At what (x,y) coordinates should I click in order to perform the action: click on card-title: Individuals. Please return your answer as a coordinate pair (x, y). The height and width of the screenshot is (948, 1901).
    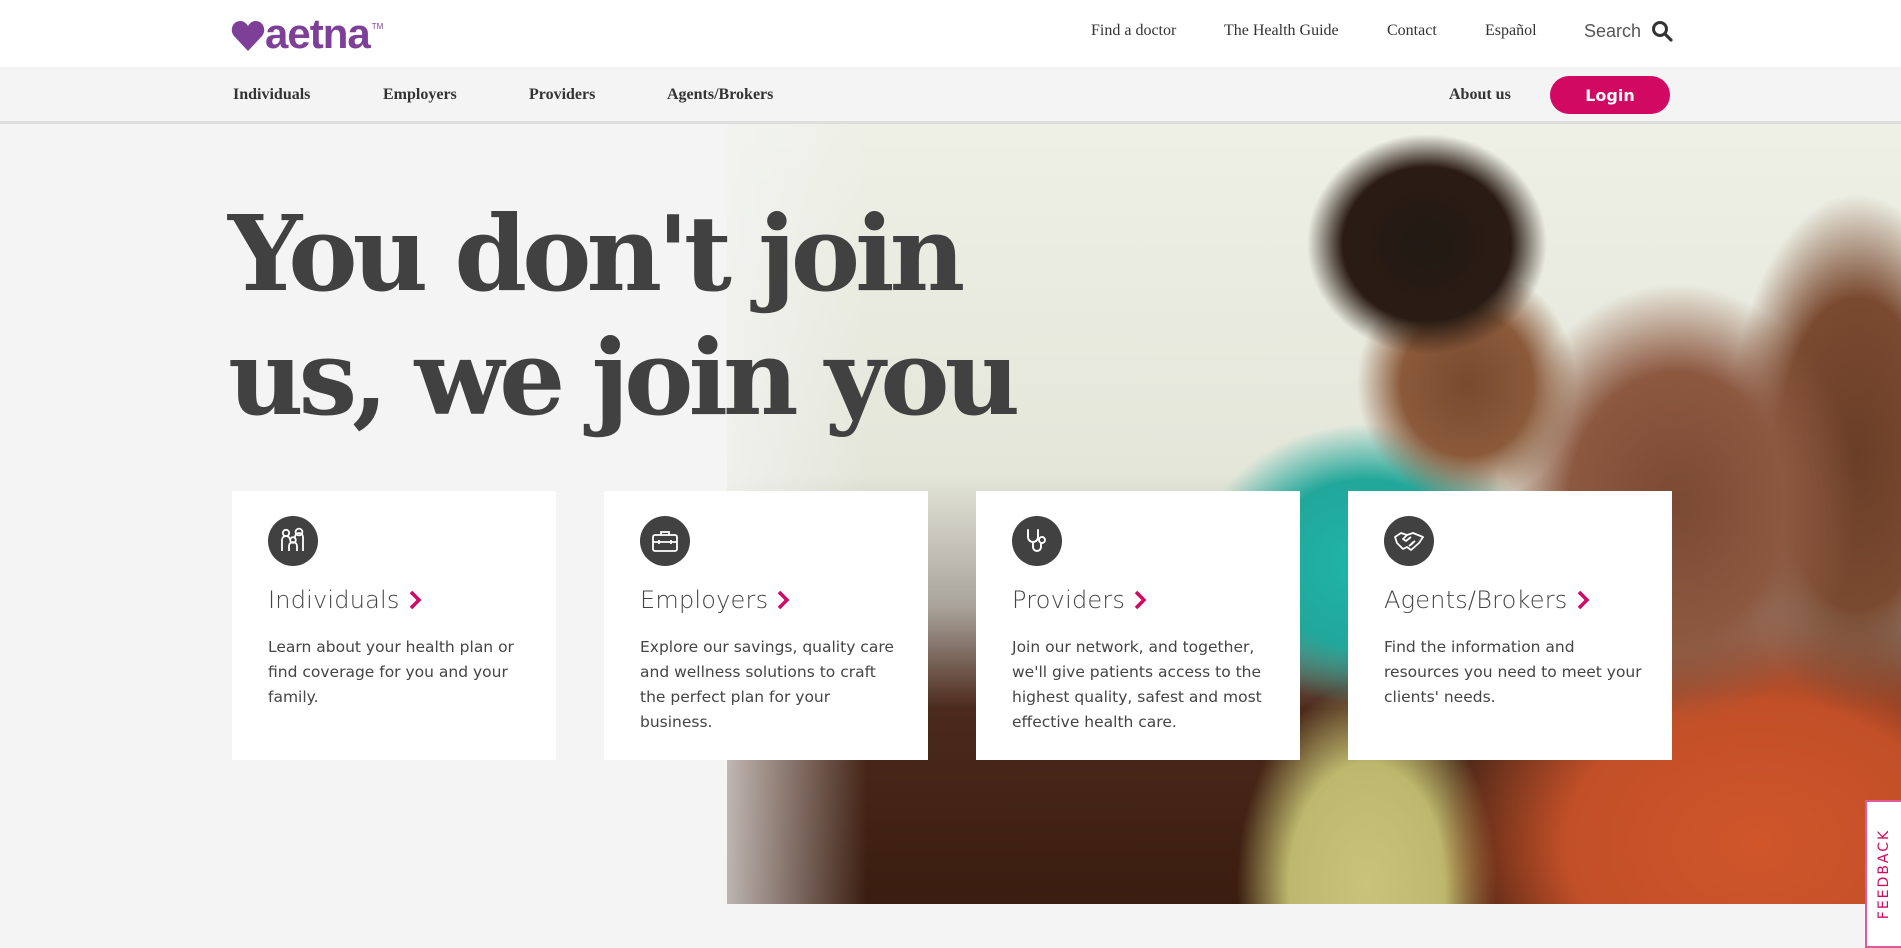
    Looking at the image, I should click on (345, 600).